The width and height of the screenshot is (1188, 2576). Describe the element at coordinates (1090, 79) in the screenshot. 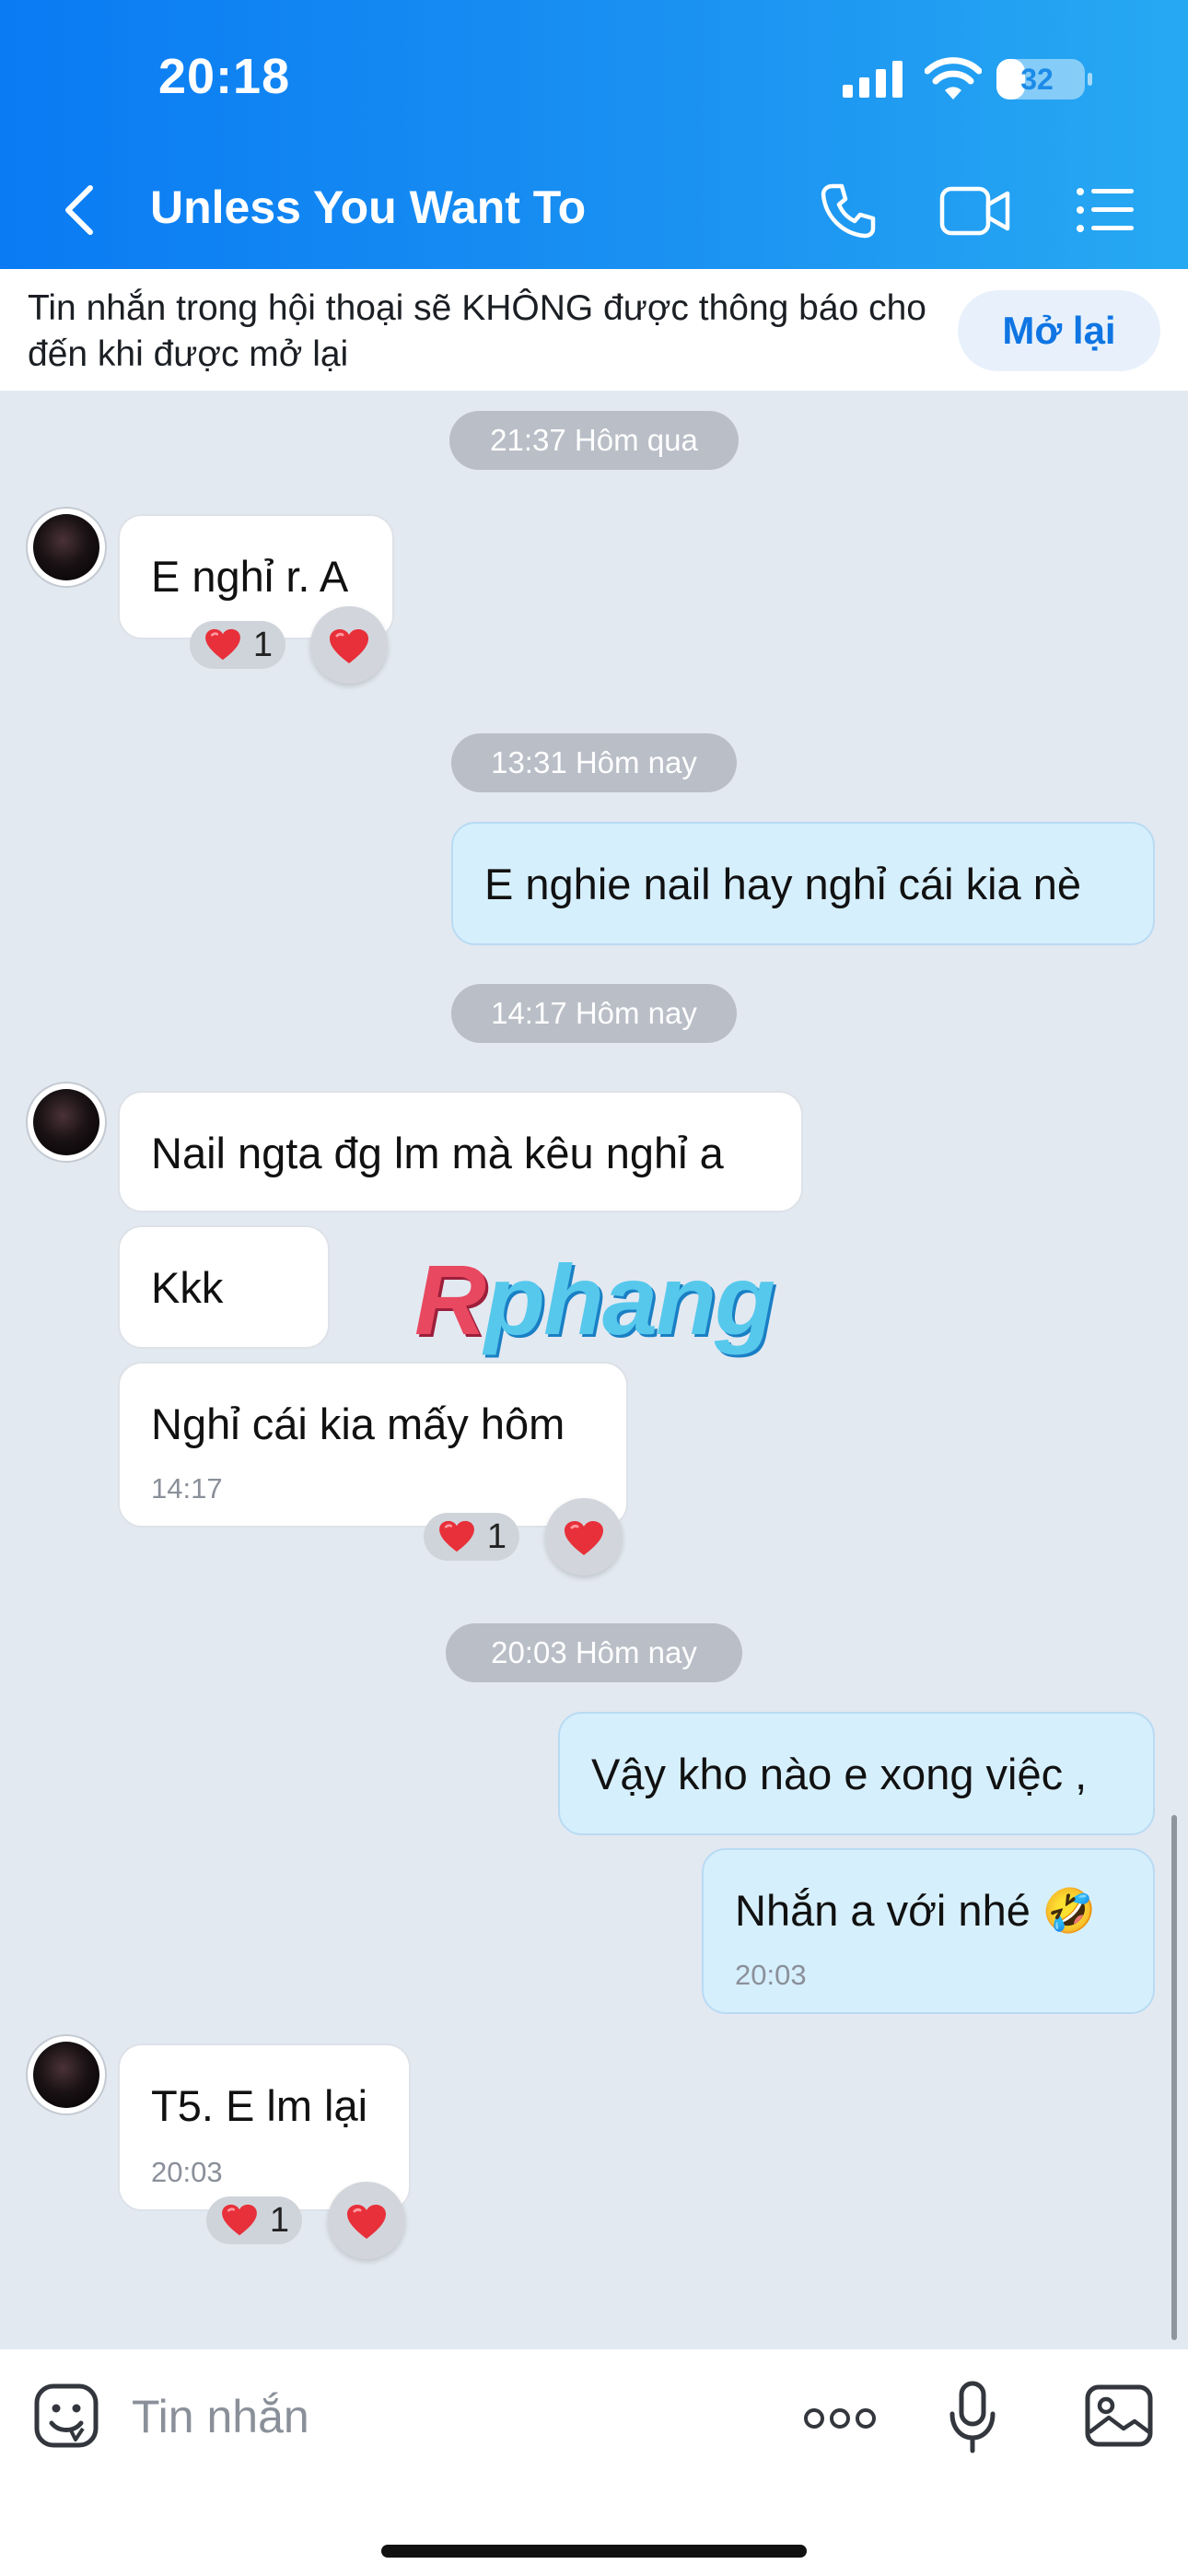

I see `battery-tip` at that location.